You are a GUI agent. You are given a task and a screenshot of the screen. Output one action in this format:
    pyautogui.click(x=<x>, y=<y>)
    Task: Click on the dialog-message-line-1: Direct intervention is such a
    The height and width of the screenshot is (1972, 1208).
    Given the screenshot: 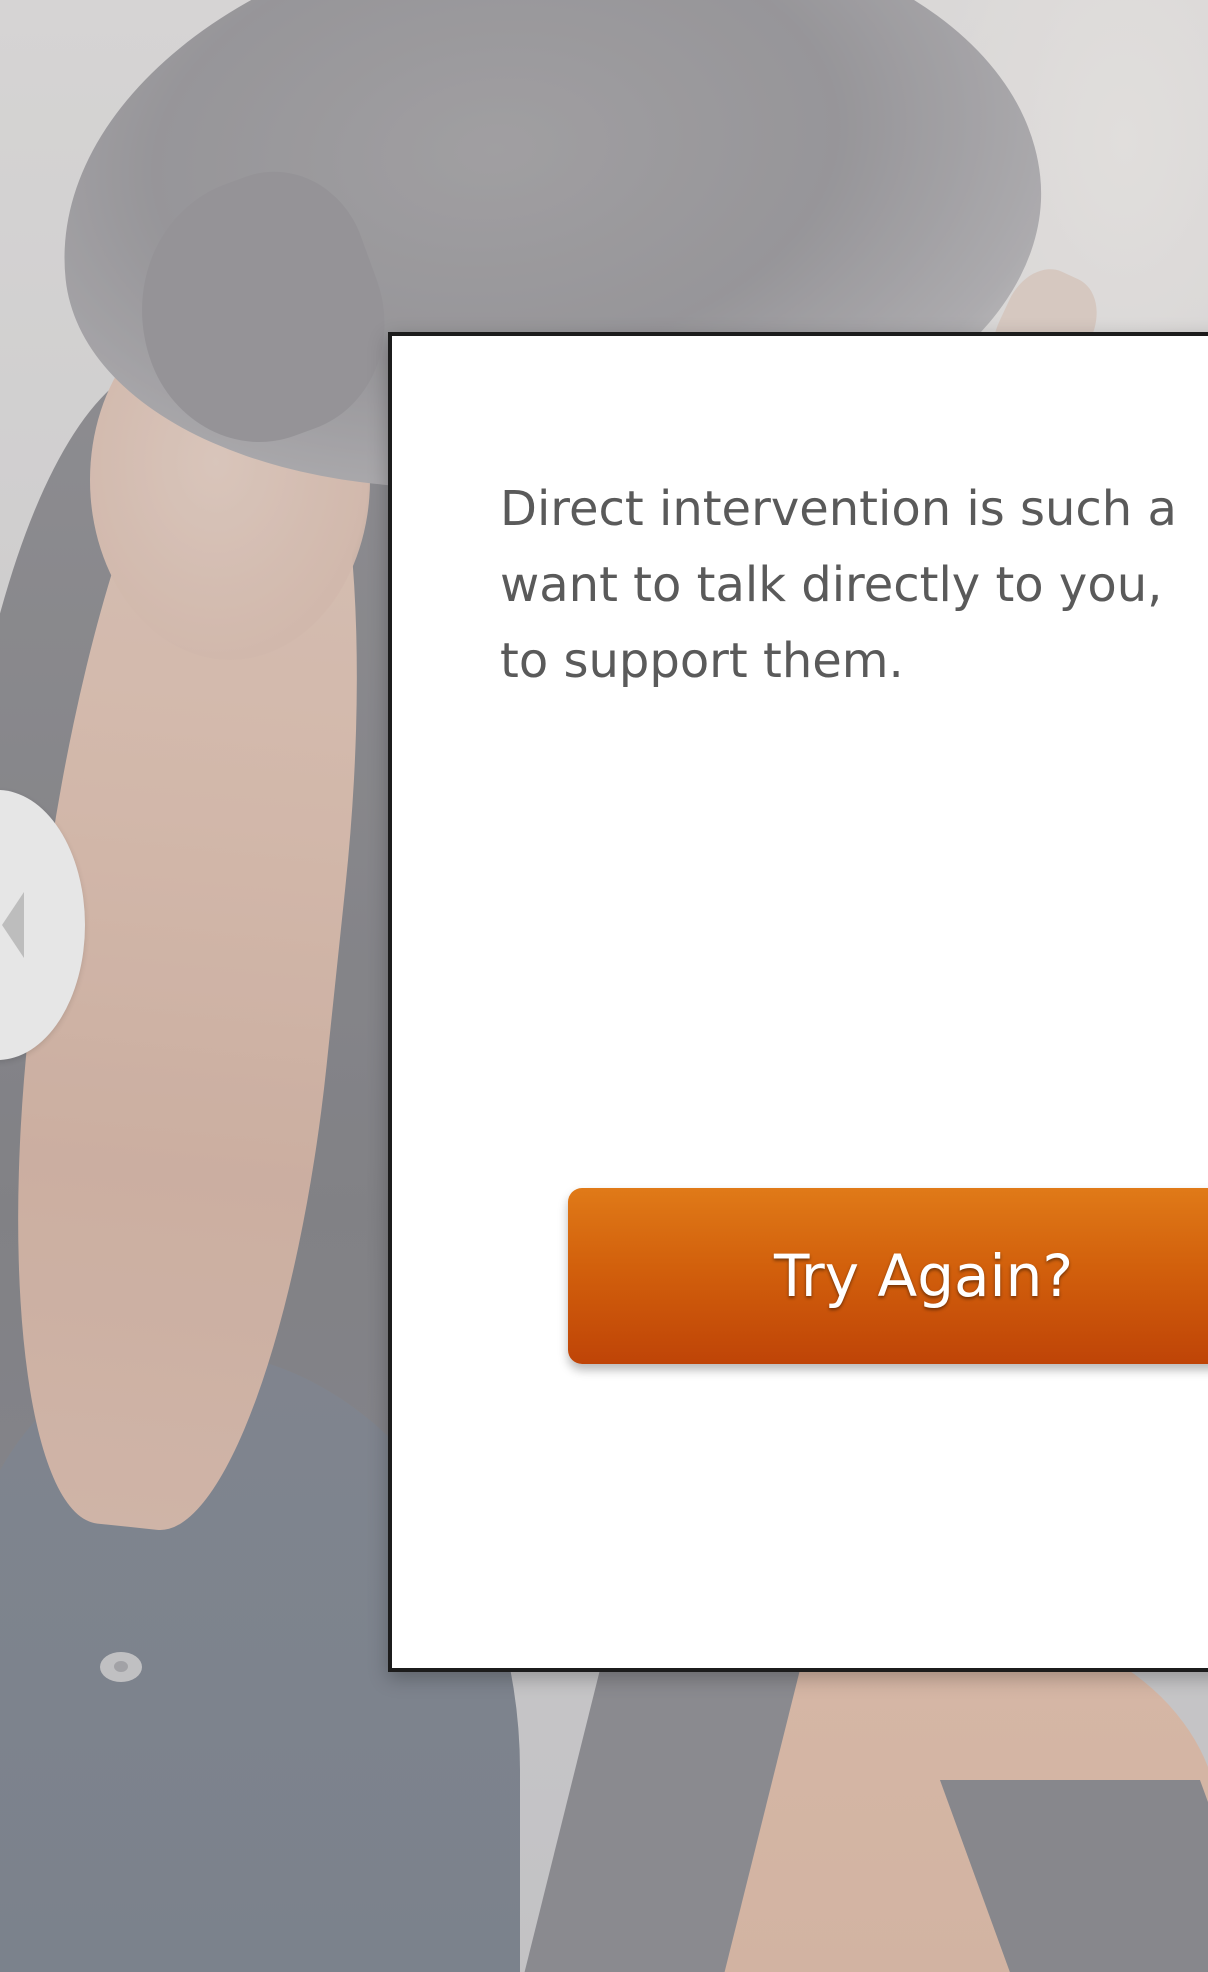 What is the action you would take?
    pyautogui.click(x=838, y=509)
    